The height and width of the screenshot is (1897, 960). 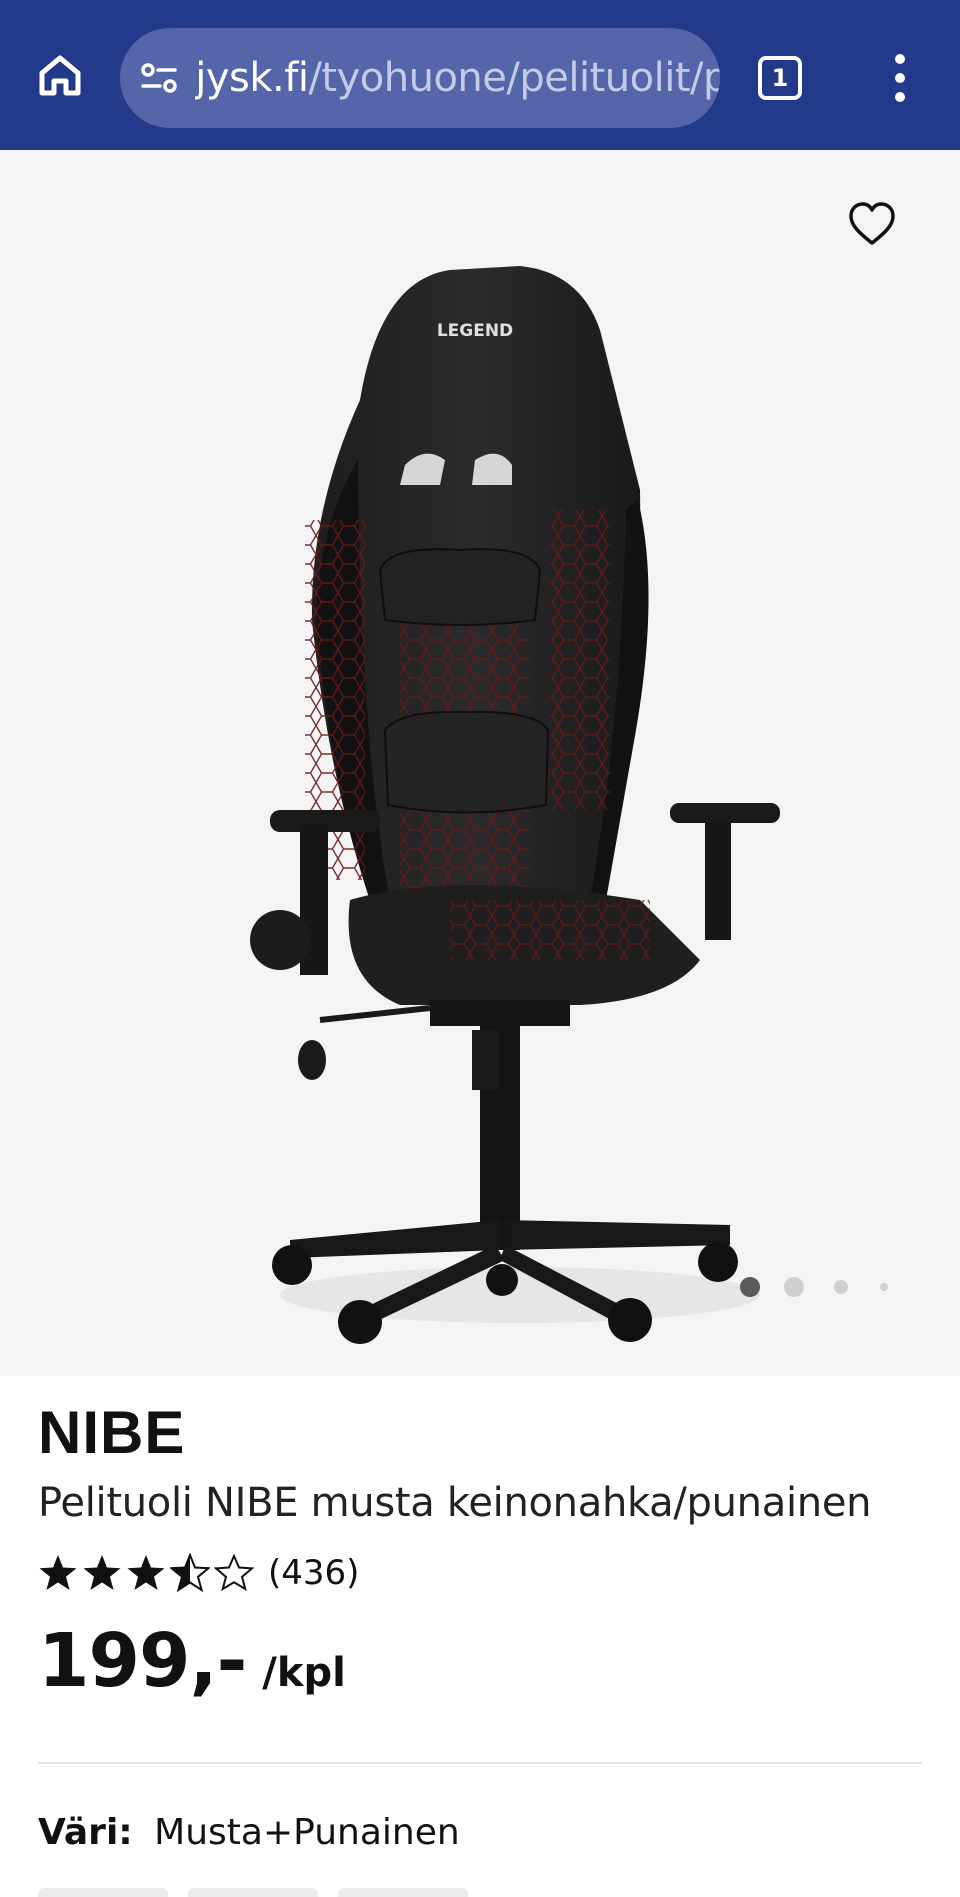 What do you see at coordinates (814, 1287) in the screenshot?
I see `gallery-pagination` at bounding box center [814, 1287].